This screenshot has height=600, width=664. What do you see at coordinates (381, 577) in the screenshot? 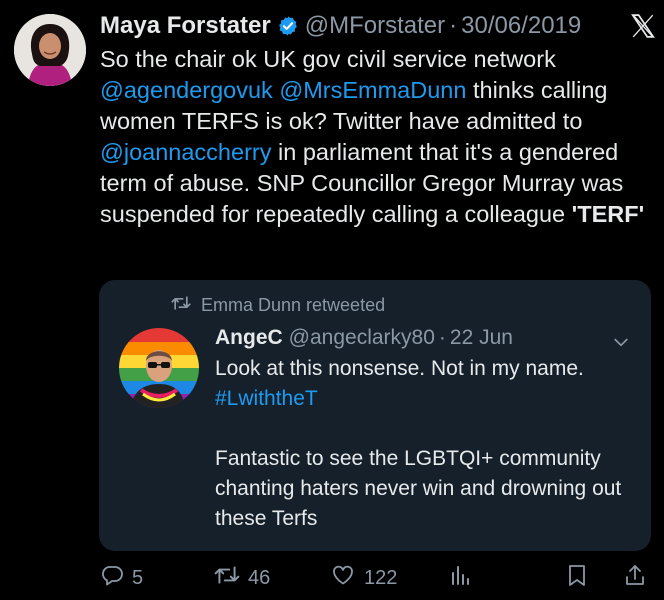
I see `like-count: 122` at bounding box center [381, 577].